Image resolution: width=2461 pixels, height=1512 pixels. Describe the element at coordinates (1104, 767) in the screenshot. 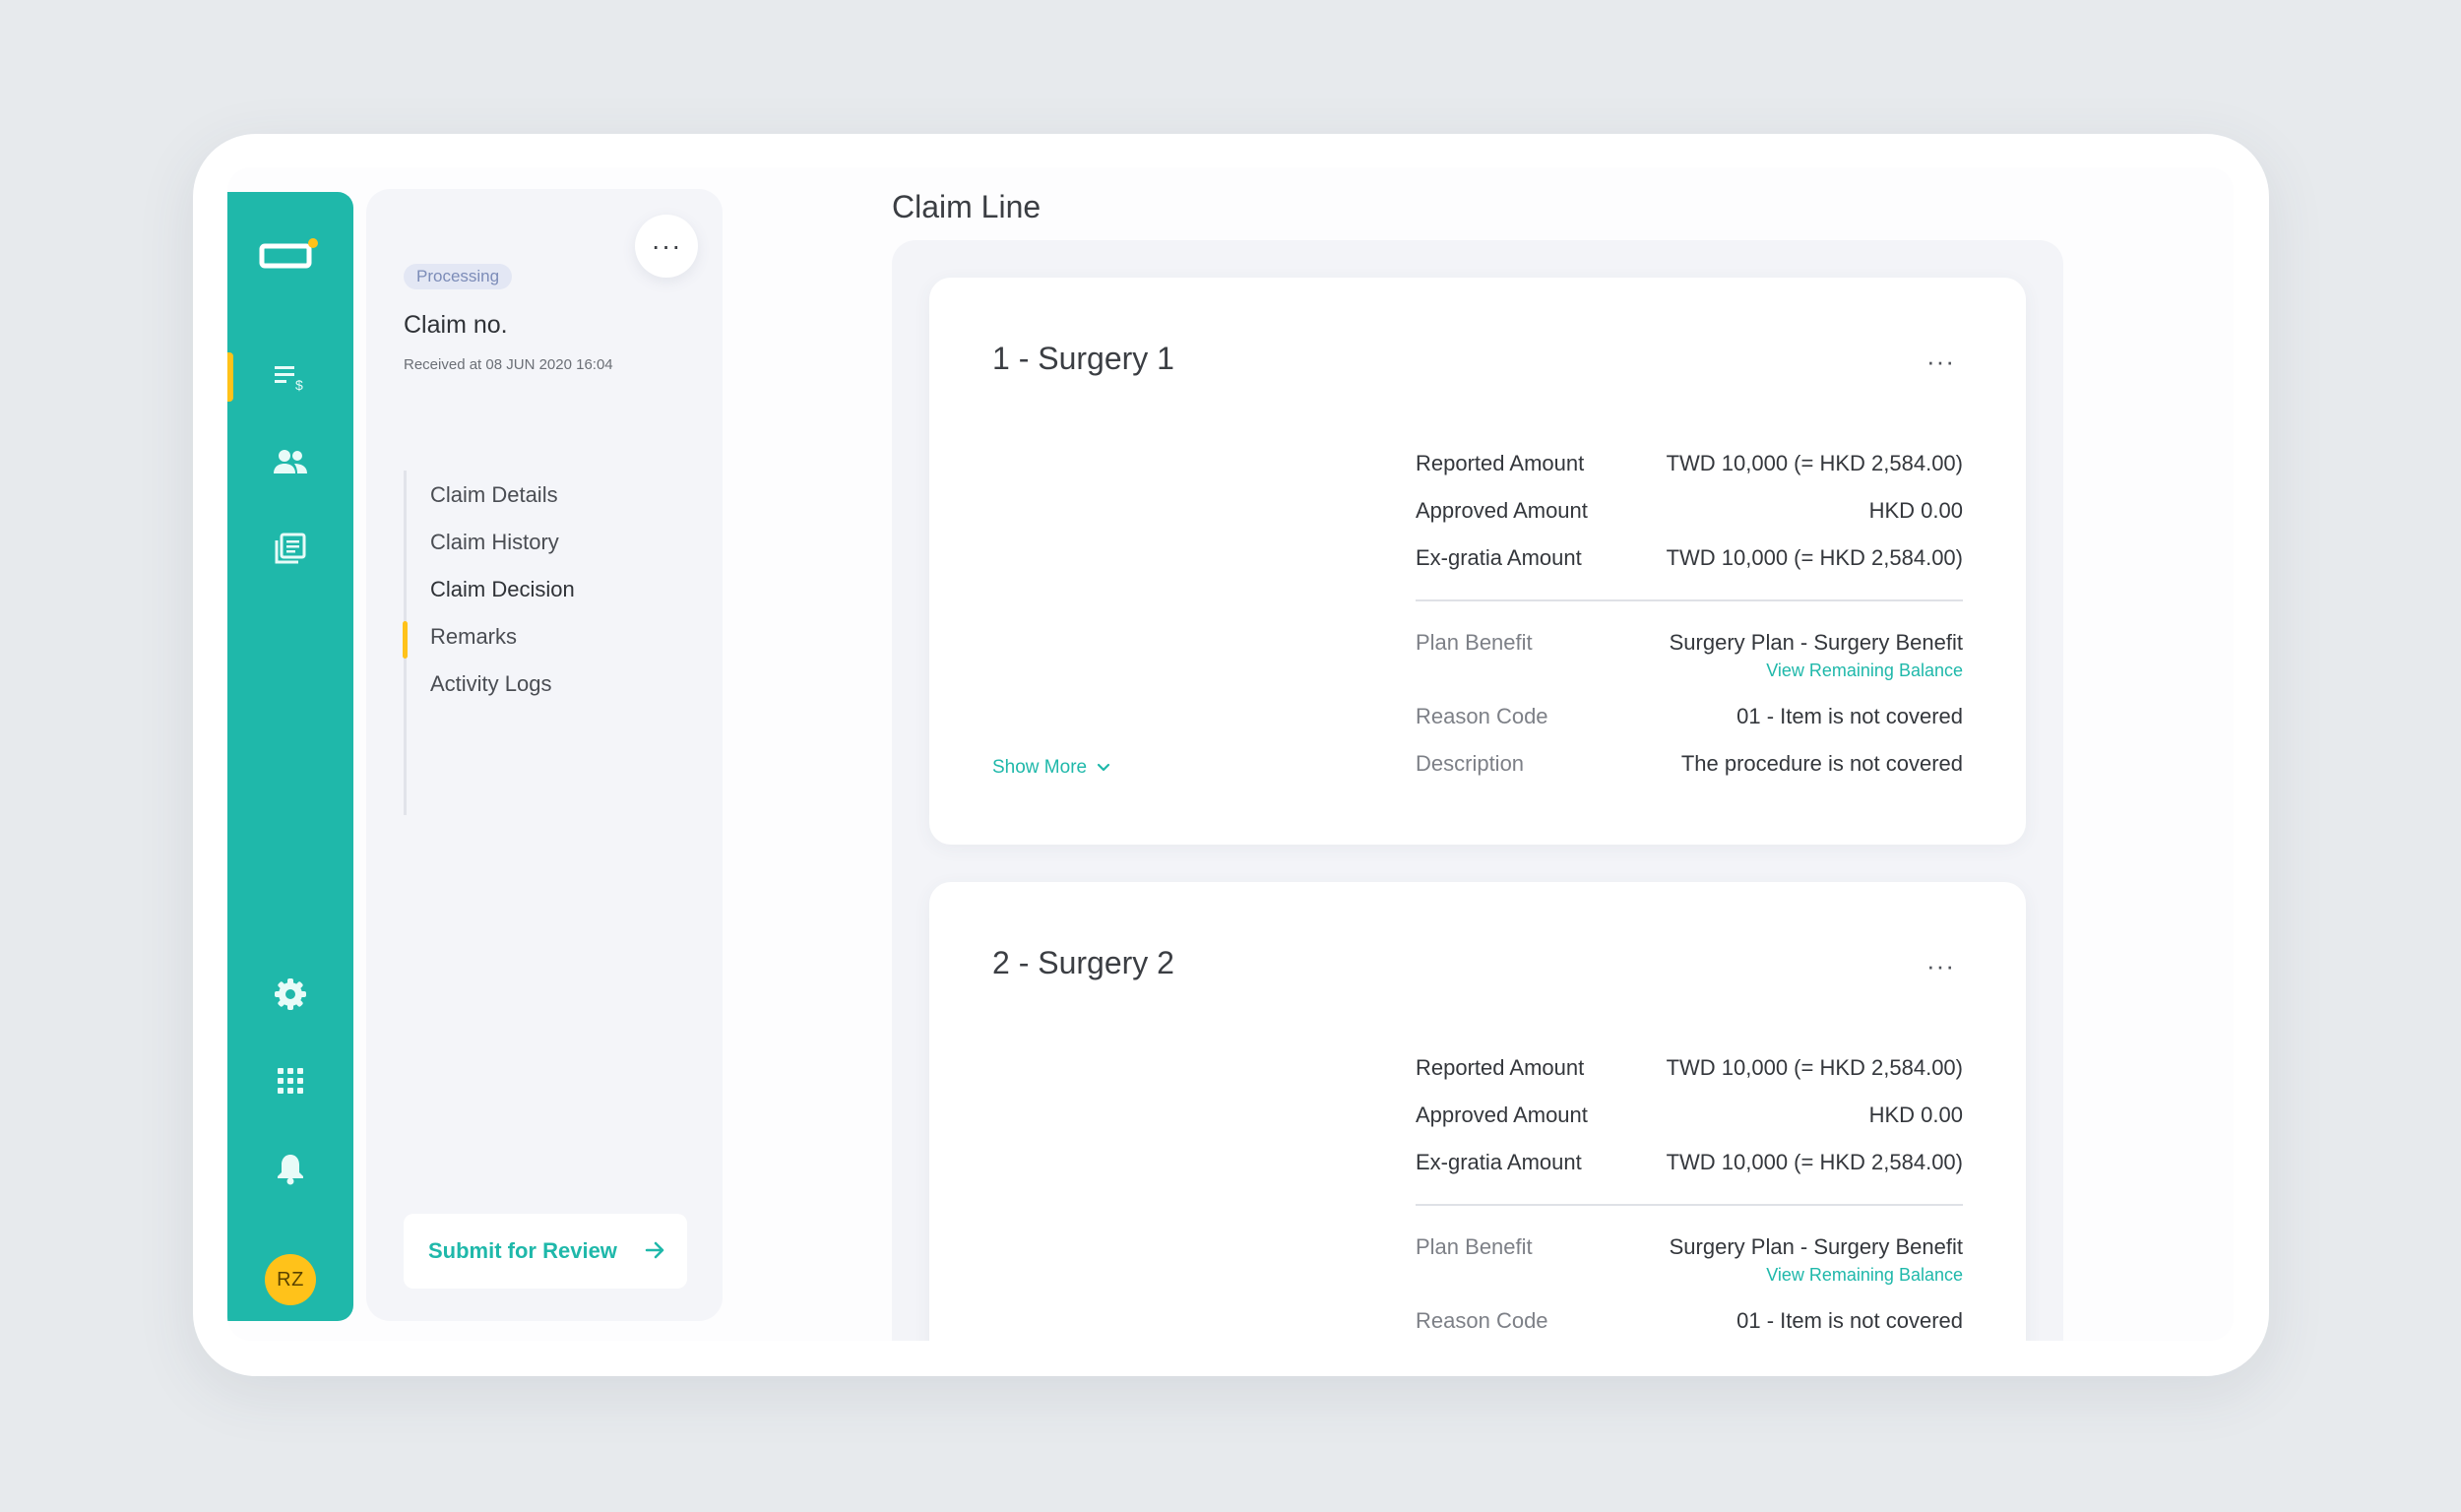

I see `chevron-down-icon` at that location.